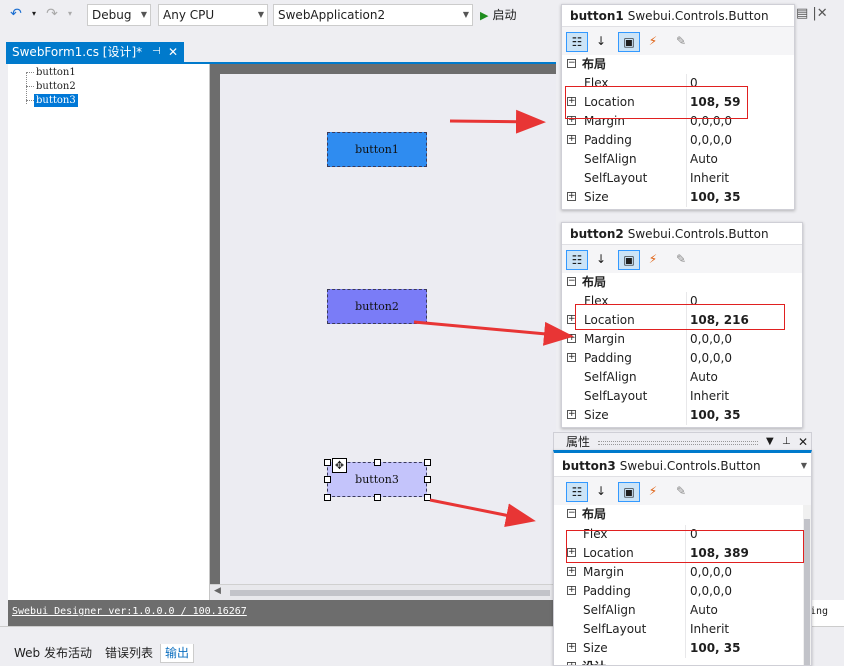 The width and height of the screenshot is (844, 666). I want to click on start-button: ▶ 启动, so click(498, 15).